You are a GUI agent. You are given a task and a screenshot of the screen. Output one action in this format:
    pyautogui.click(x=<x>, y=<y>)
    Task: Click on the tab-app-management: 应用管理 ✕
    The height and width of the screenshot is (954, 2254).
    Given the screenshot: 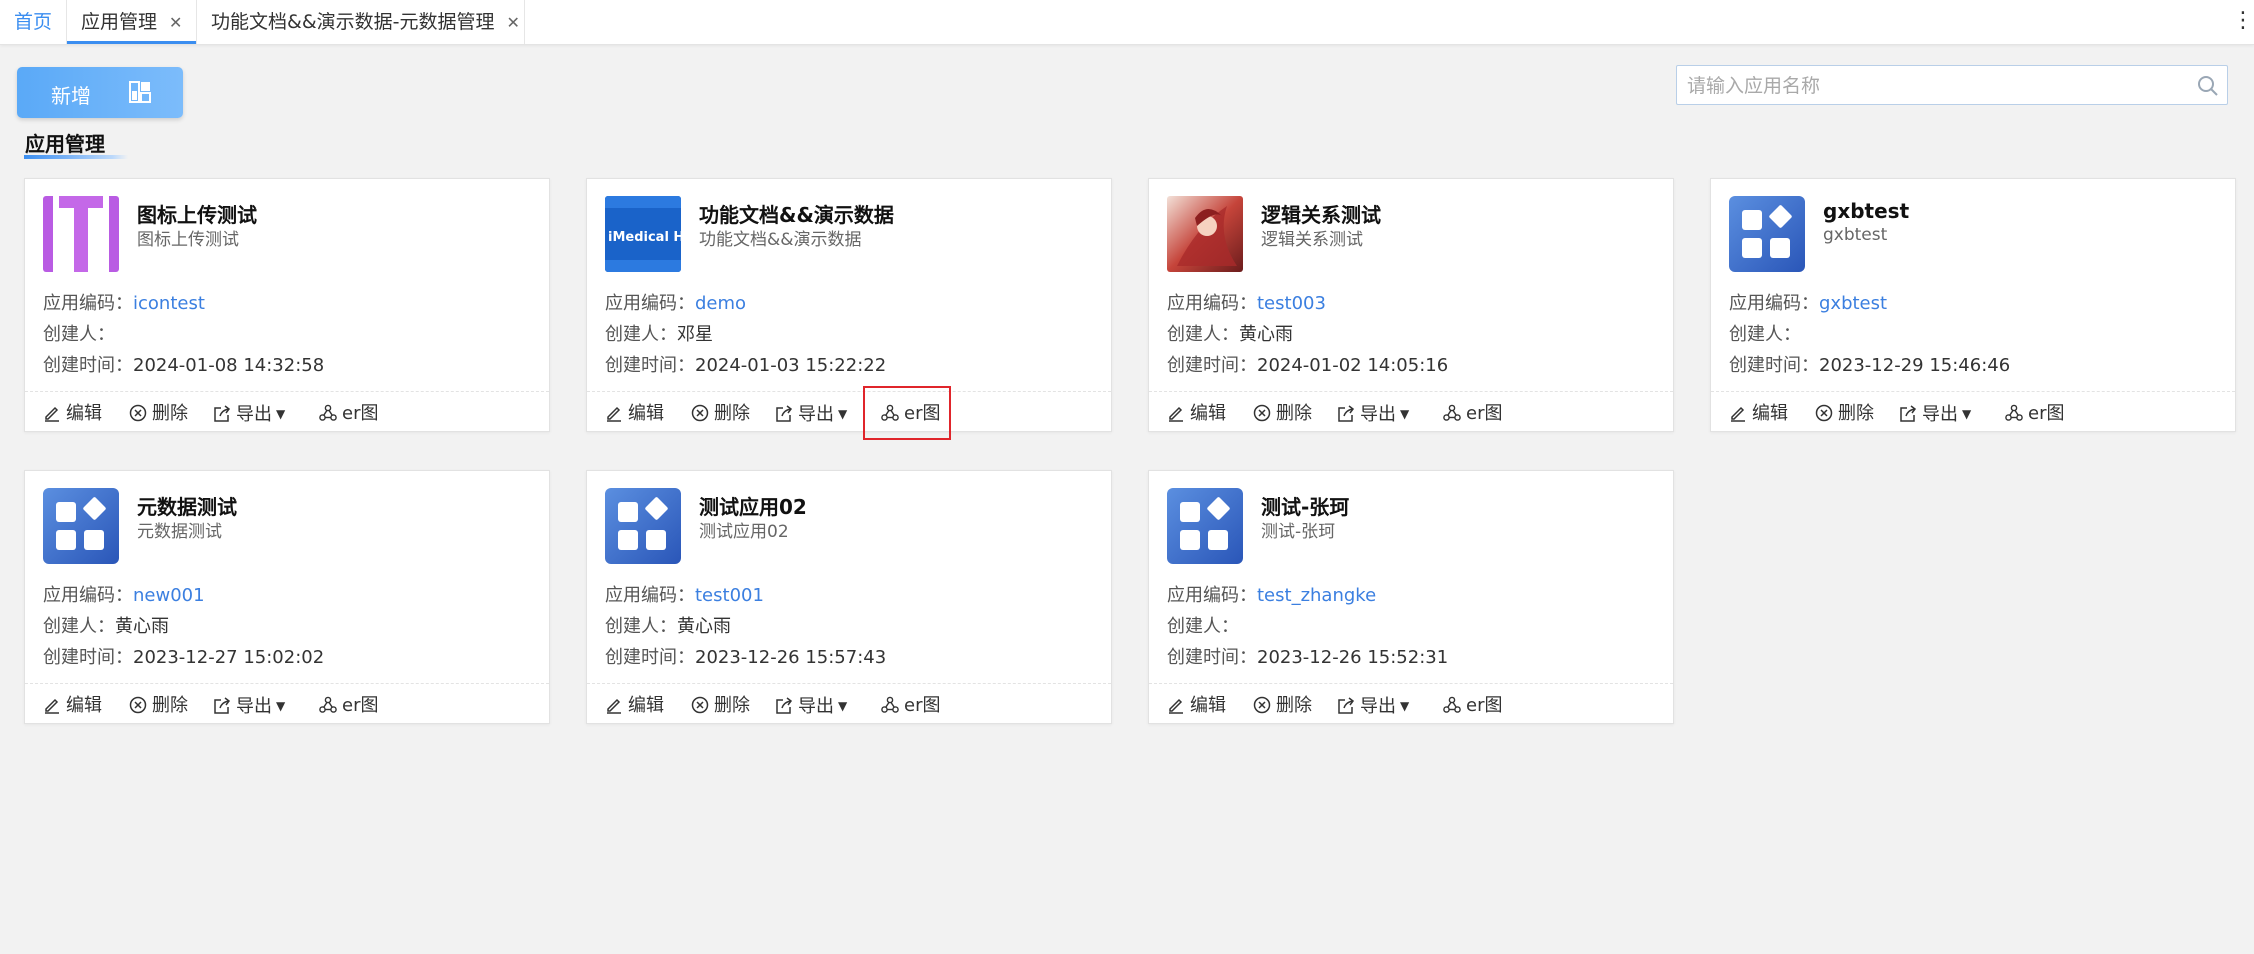 What is the action you would take?
    pyautogui.click(x=132, y=22)
    